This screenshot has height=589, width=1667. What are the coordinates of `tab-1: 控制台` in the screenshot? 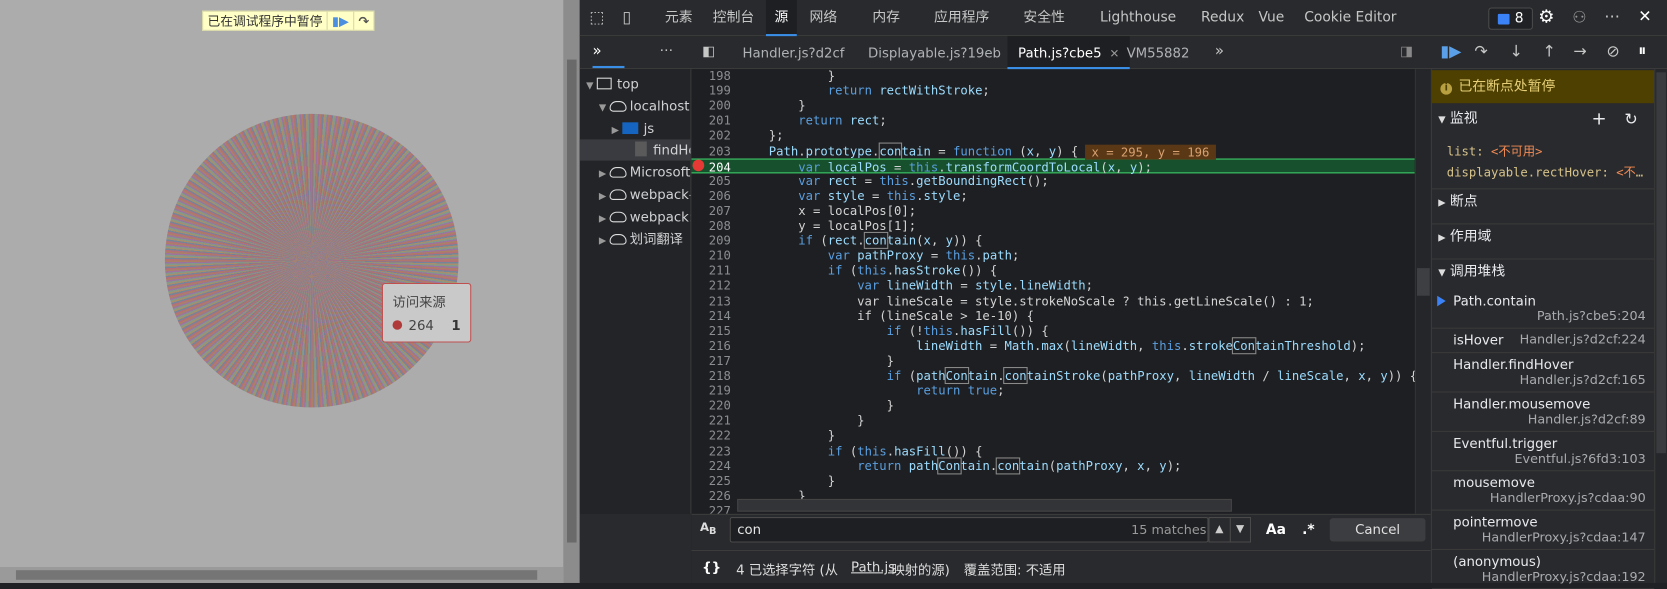 It's located at (734, 18).